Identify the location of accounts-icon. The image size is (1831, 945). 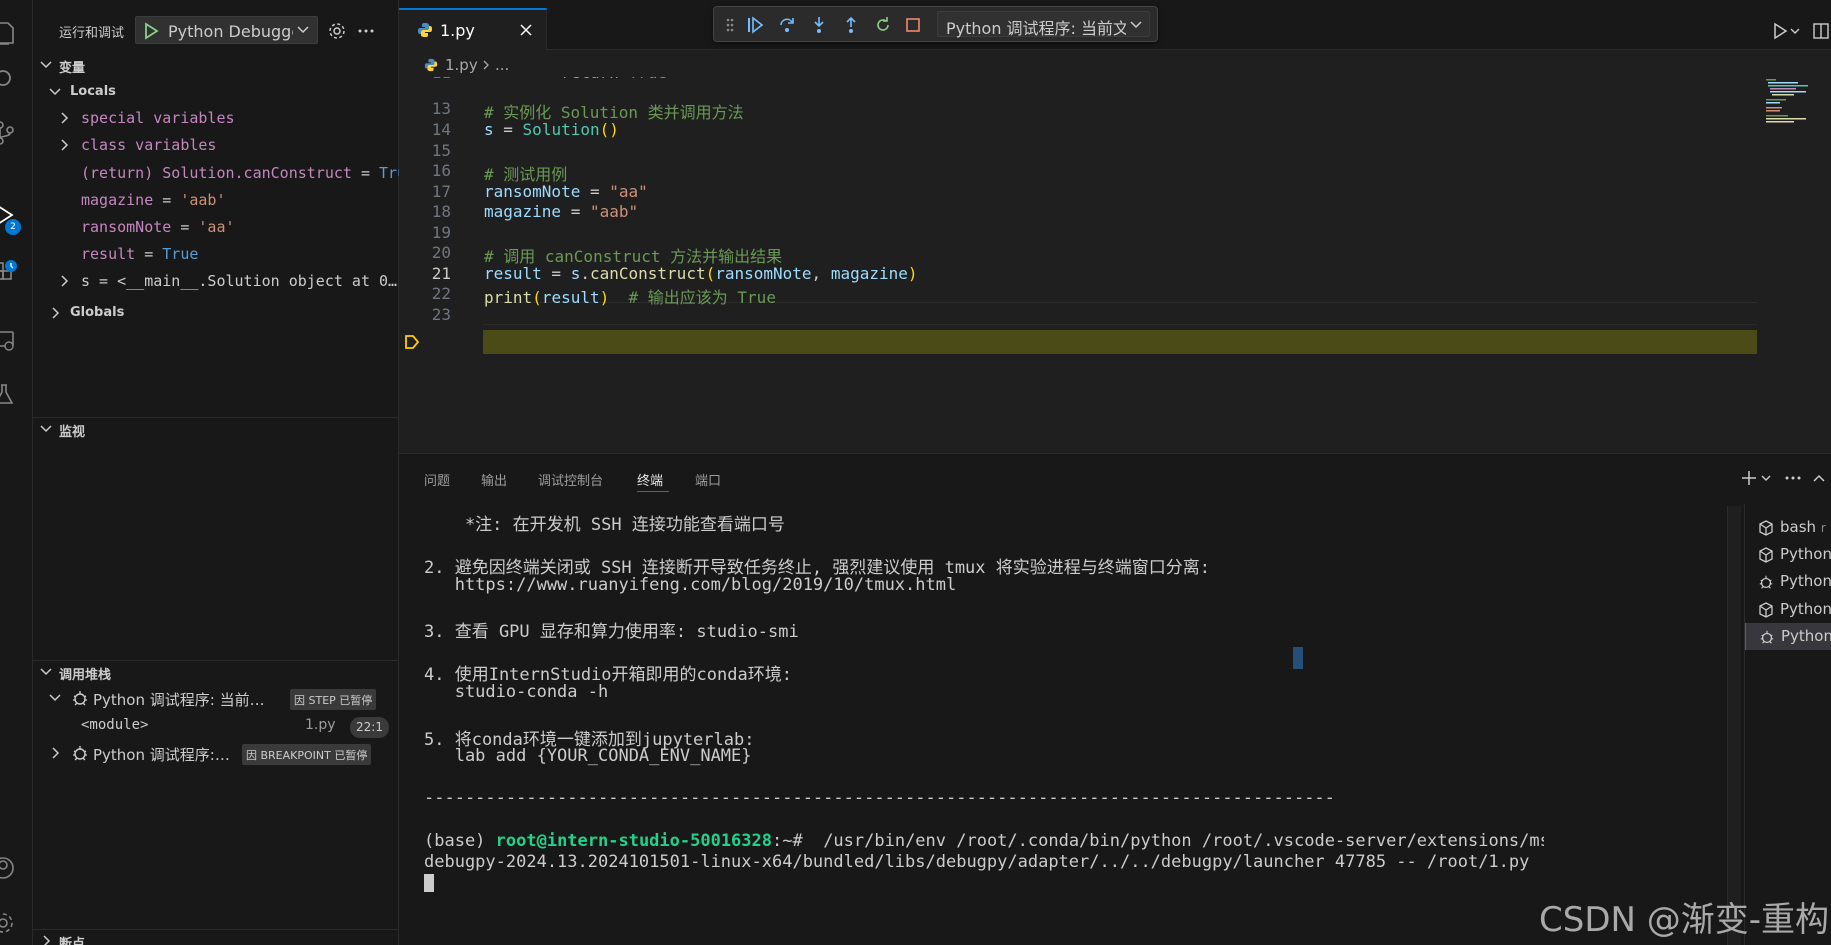
(16, 868).